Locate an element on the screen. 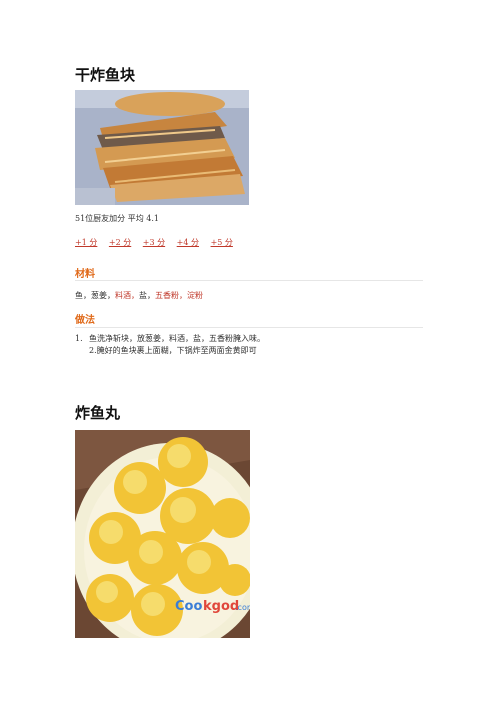 This screenshot has height=702, width=496. step-text: 2.腌好的鱼块裹上面糊，下锅炸至两面金黄即可 is located at coordinates (173, 350).